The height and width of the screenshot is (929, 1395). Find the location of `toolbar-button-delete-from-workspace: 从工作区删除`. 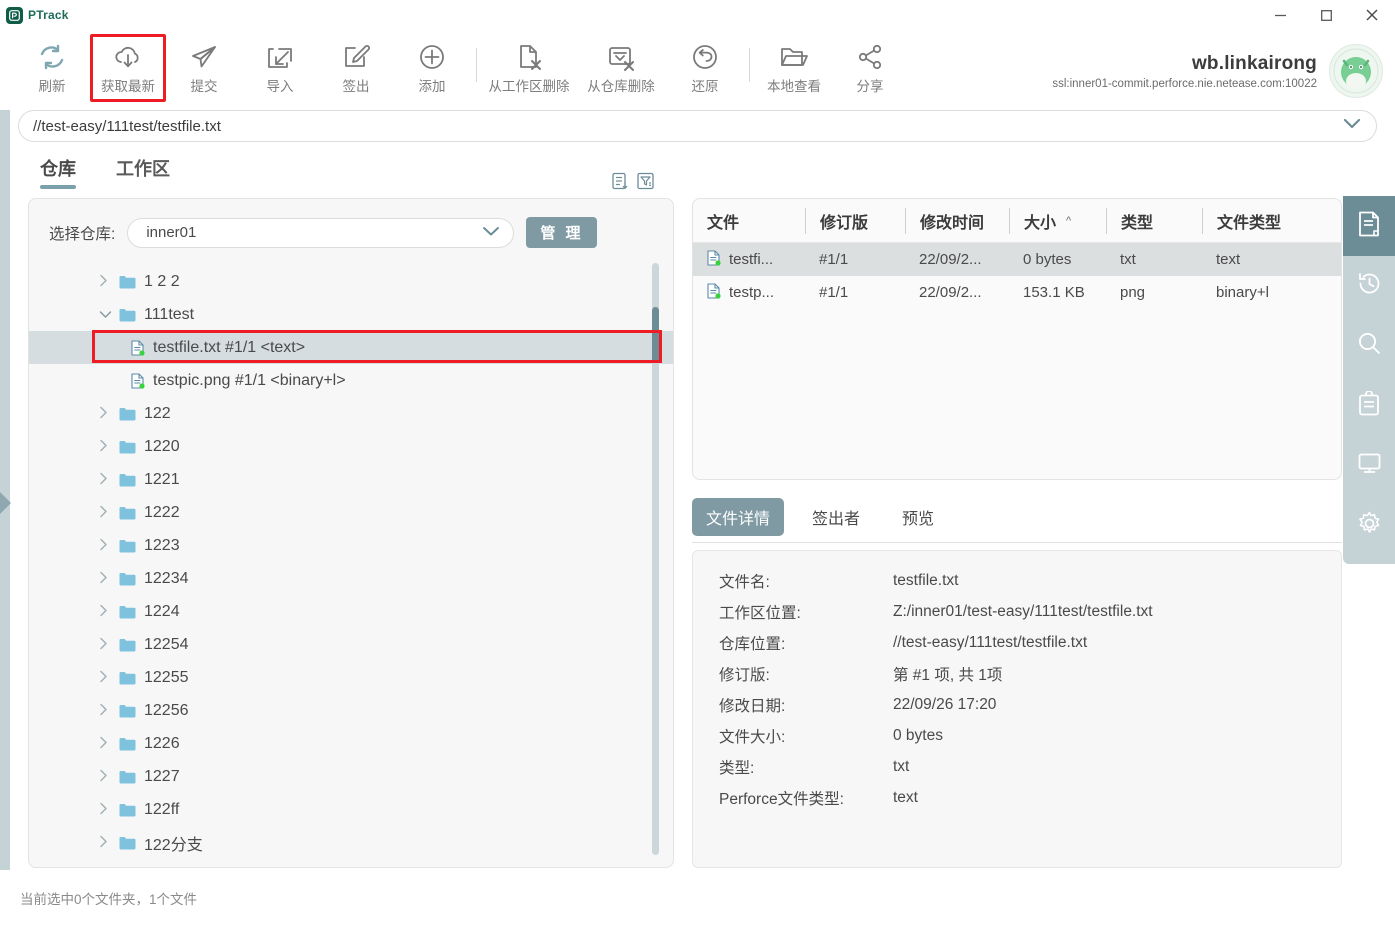

toolbar-button-delete-from-workspace: 从工作区删除 is located at coordinates (529, 68).